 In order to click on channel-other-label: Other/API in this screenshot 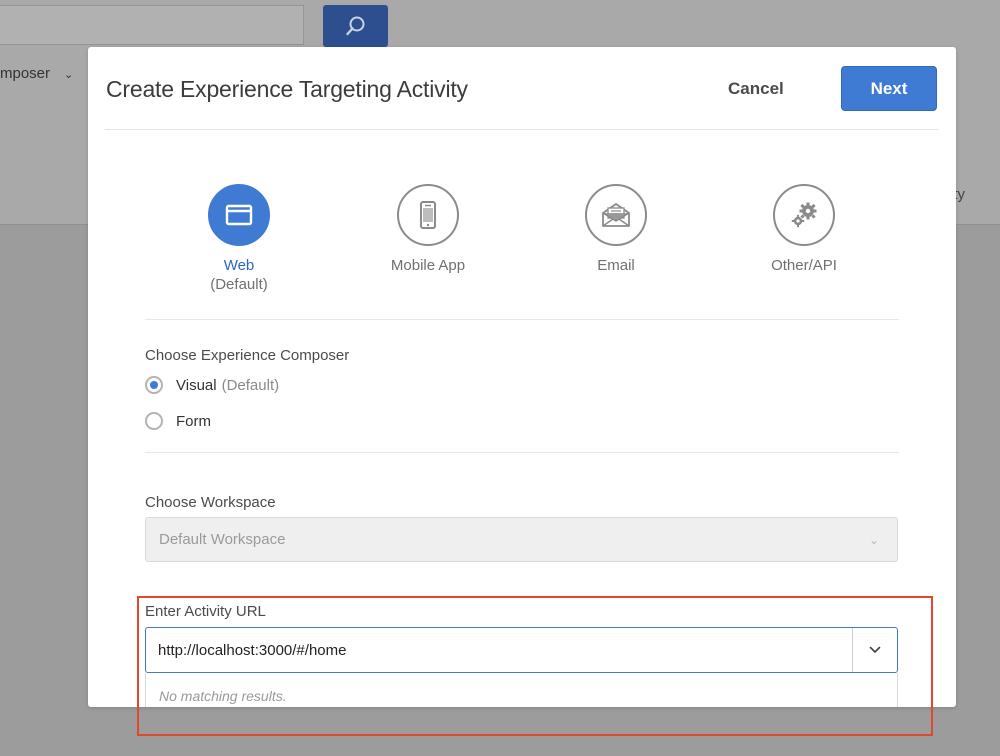, I will do `click(804, 265)`.